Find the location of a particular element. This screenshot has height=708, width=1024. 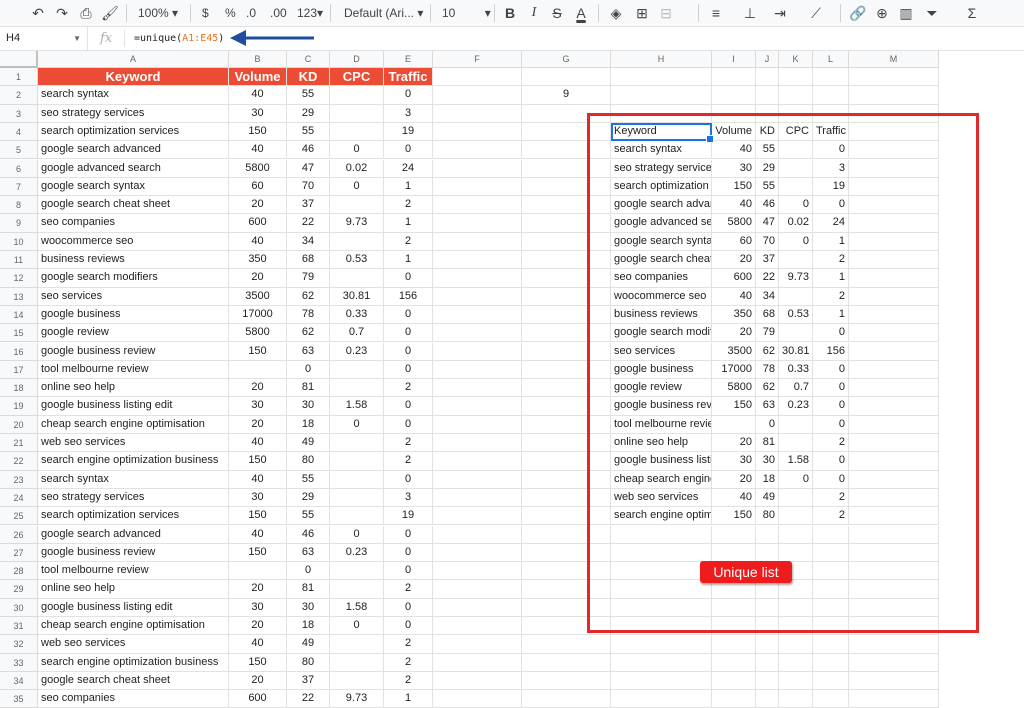

keyword-cell: woocommerce seo is located at coordinates (133, 241).